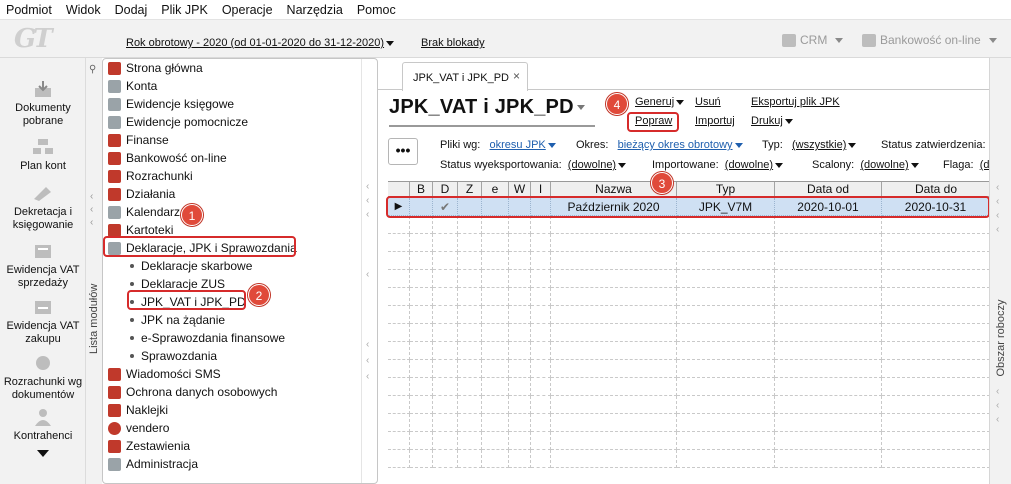 Image resolution: width=1011 pixels, height=484 pixels. Describe the element at coordinates (177, 320) in the screenshot. I see `tree-subitem-jpk-na-zadanie: JPK na żądanie` at that location.